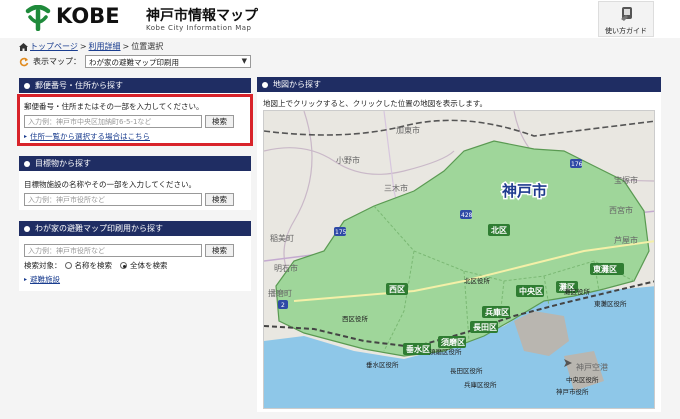  Describe the element at coordinates (57, 61) in the screenshot. I see `map-type-label: 表示マップ：` at that location.